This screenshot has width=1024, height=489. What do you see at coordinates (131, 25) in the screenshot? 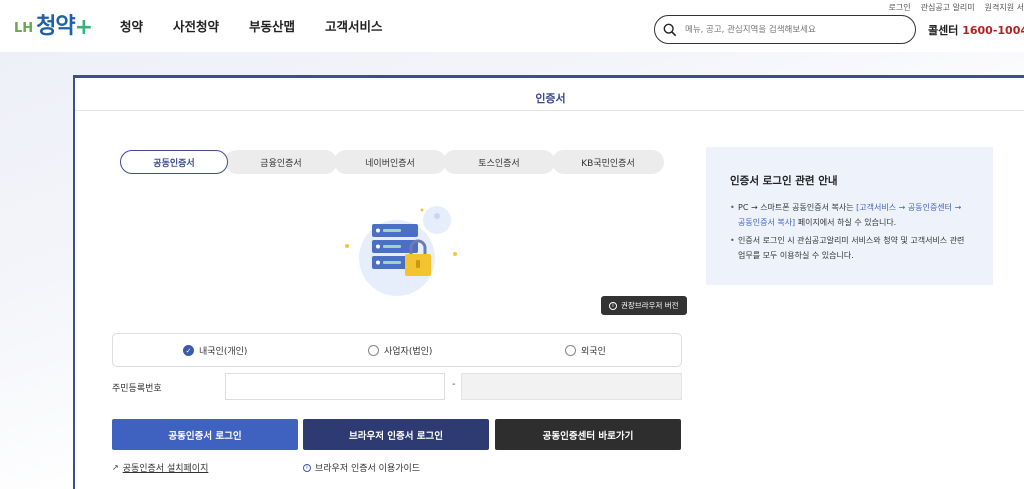
I see `nav-item-subscription: 청약` at bounding box center [131, 25].